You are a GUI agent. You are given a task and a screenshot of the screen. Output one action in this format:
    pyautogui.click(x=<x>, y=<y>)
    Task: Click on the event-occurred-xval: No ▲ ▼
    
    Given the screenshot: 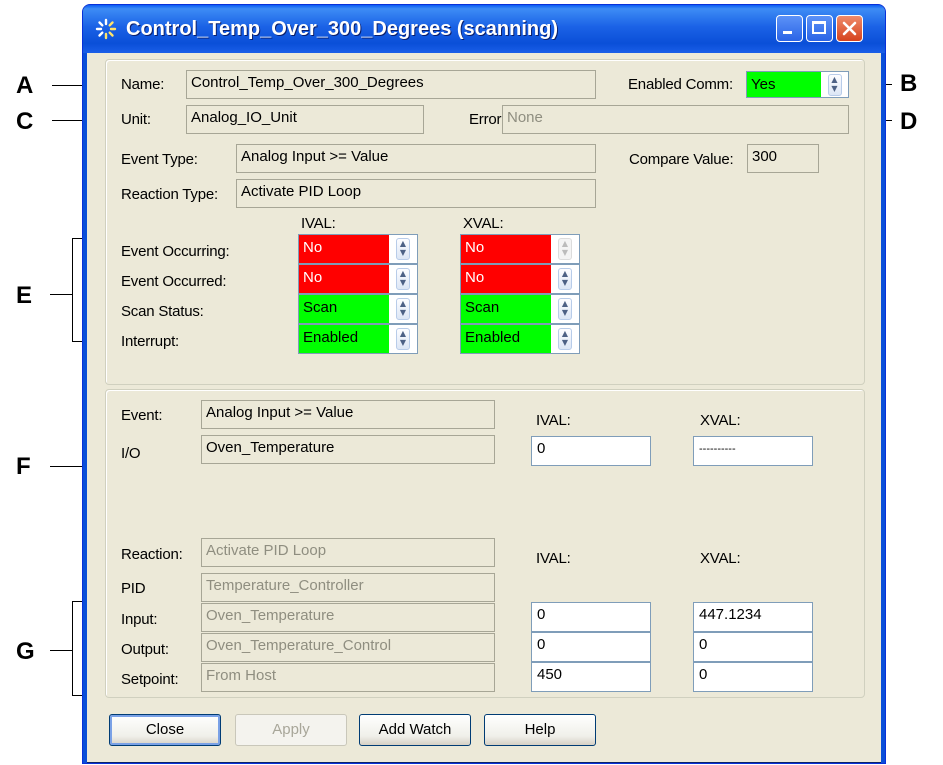 What is the action you would take?
    pyautogui.click(x=520, y=279)
    